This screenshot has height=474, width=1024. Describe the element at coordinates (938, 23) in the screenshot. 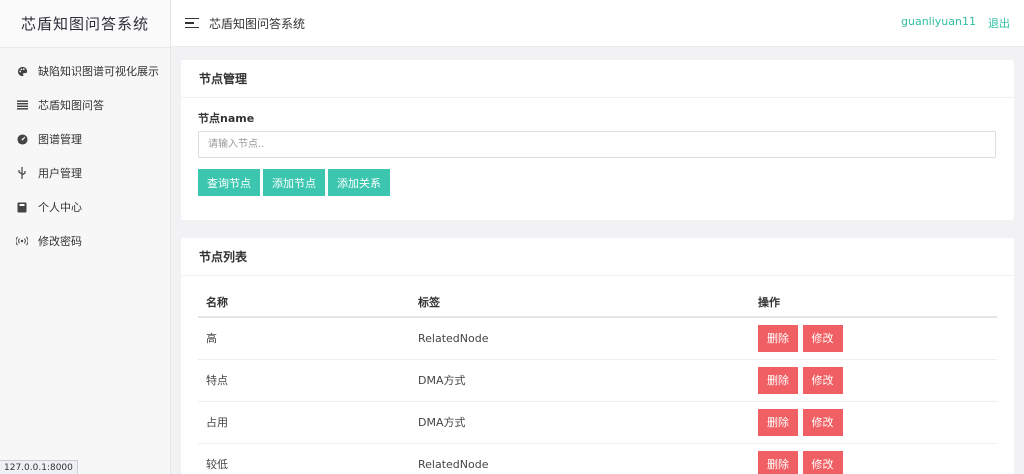

I see `username-link: guanliyuan11` at that location.